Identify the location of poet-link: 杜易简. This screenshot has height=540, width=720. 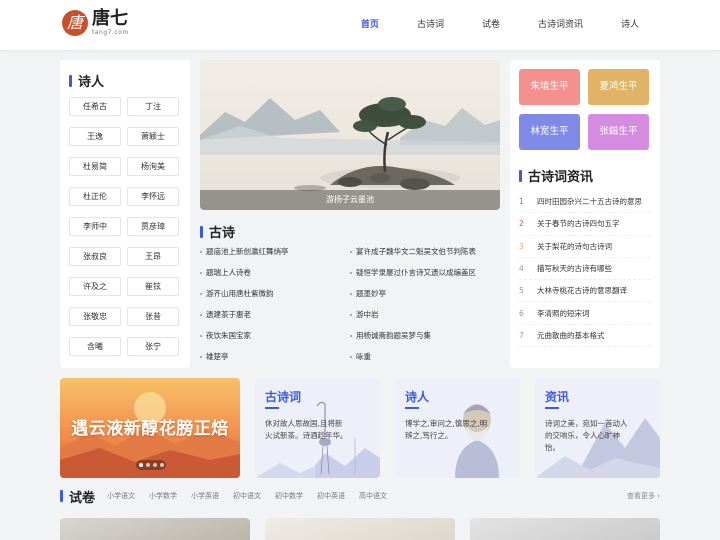
(95, 166).